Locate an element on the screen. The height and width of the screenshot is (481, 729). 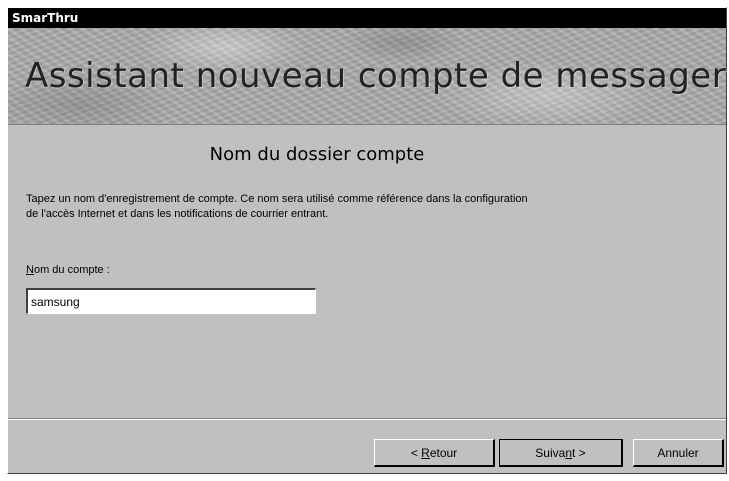
account-name-input is located at coordinates (171, 301).